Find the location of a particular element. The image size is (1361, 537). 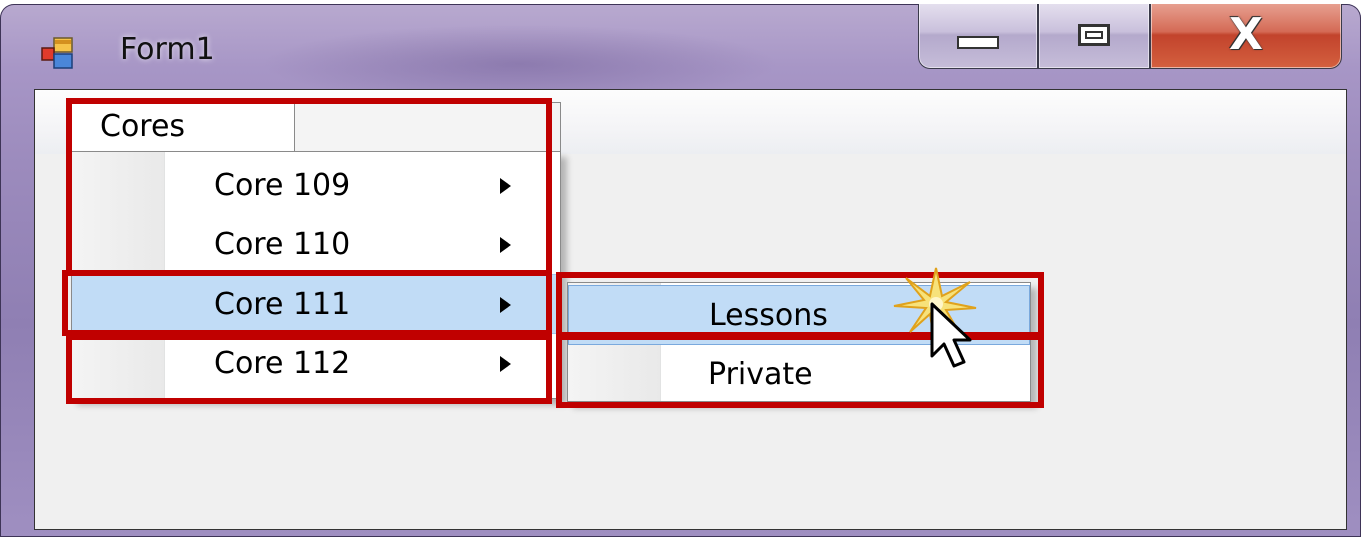

menu-item-core-111: Core 111 is located at coordinates (316, 304).